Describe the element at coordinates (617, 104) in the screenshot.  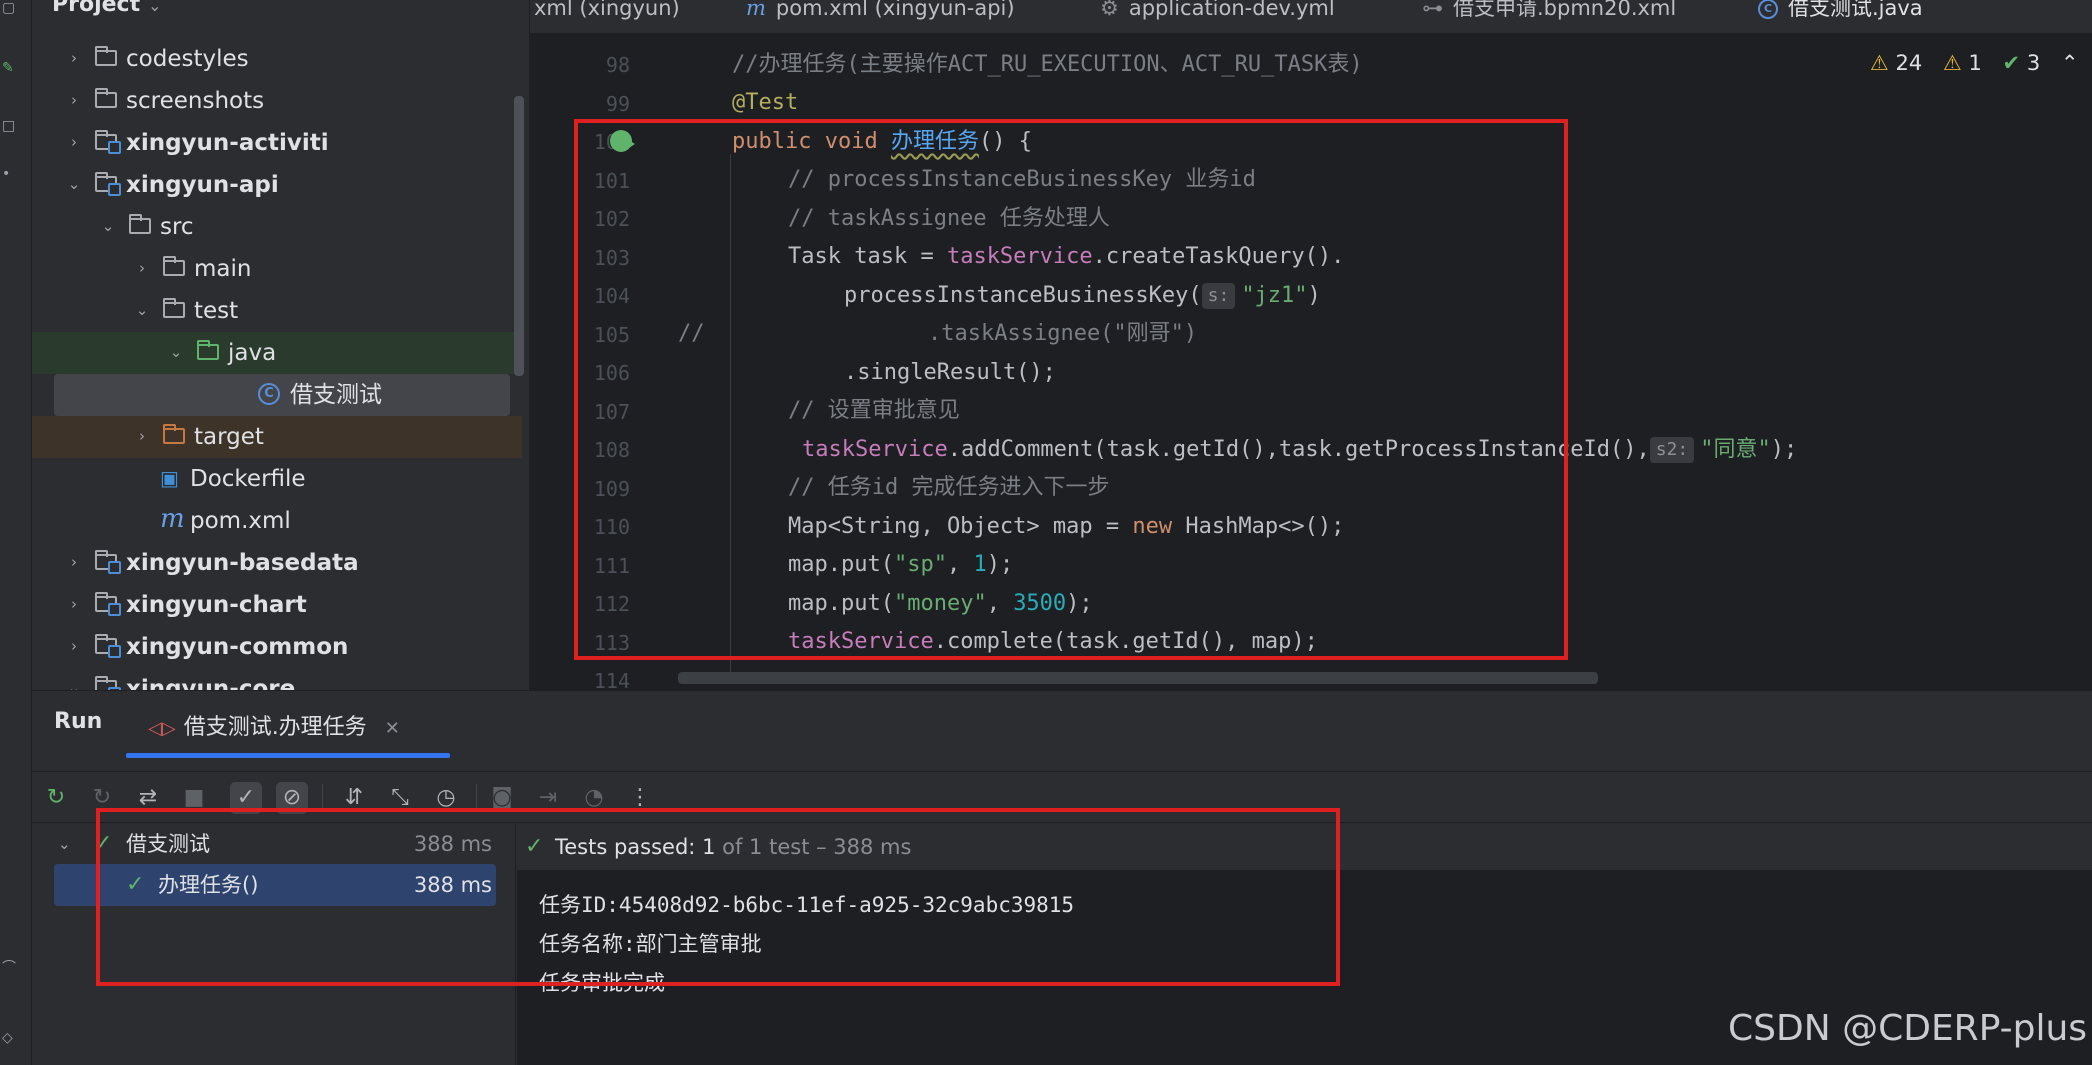
I see `line-number: 99` at that location.